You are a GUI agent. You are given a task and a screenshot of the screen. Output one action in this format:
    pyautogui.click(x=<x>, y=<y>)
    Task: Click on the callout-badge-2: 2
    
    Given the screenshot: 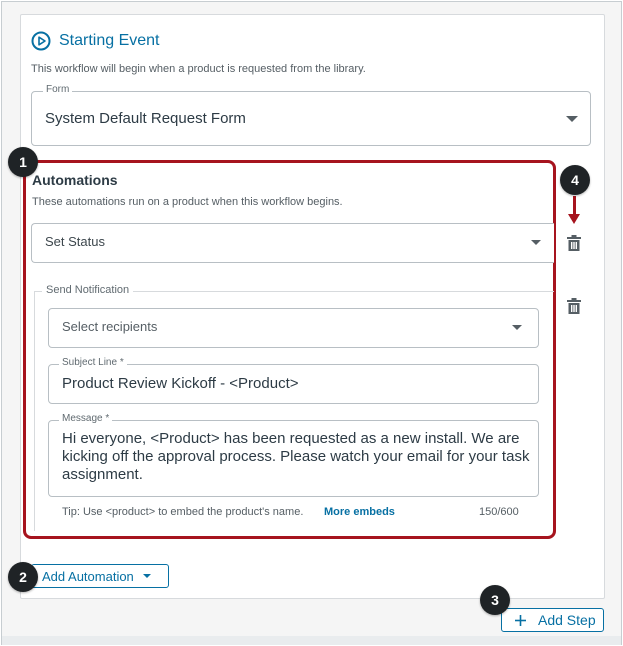 What is the action you would take?
    pyautogui.click(x=23, y=577)
    